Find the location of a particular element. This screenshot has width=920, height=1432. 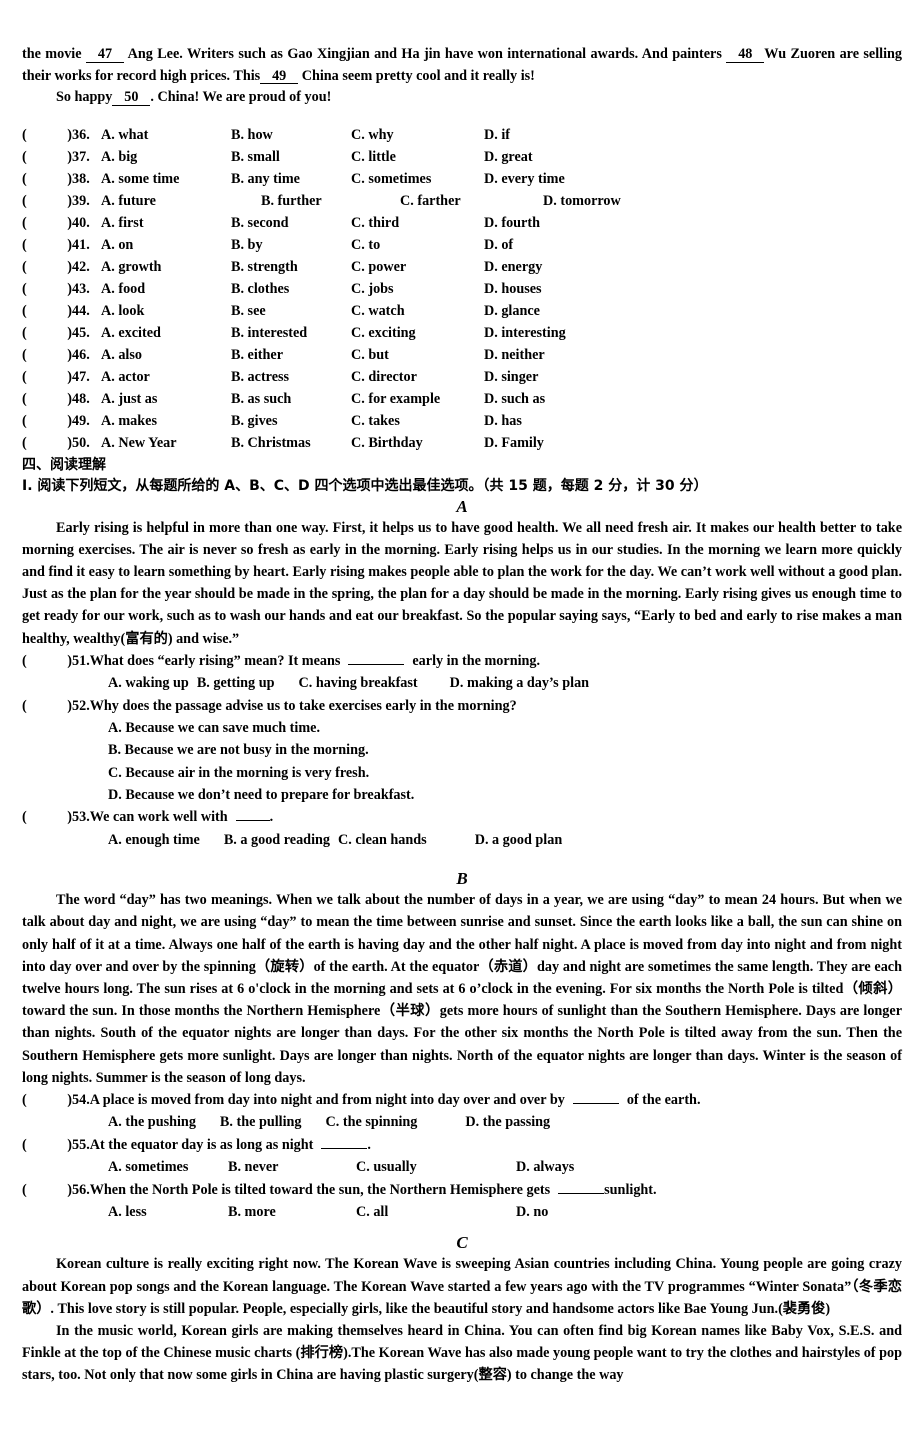

choice-c: C. clean hands is located at coordinates (382, 840).